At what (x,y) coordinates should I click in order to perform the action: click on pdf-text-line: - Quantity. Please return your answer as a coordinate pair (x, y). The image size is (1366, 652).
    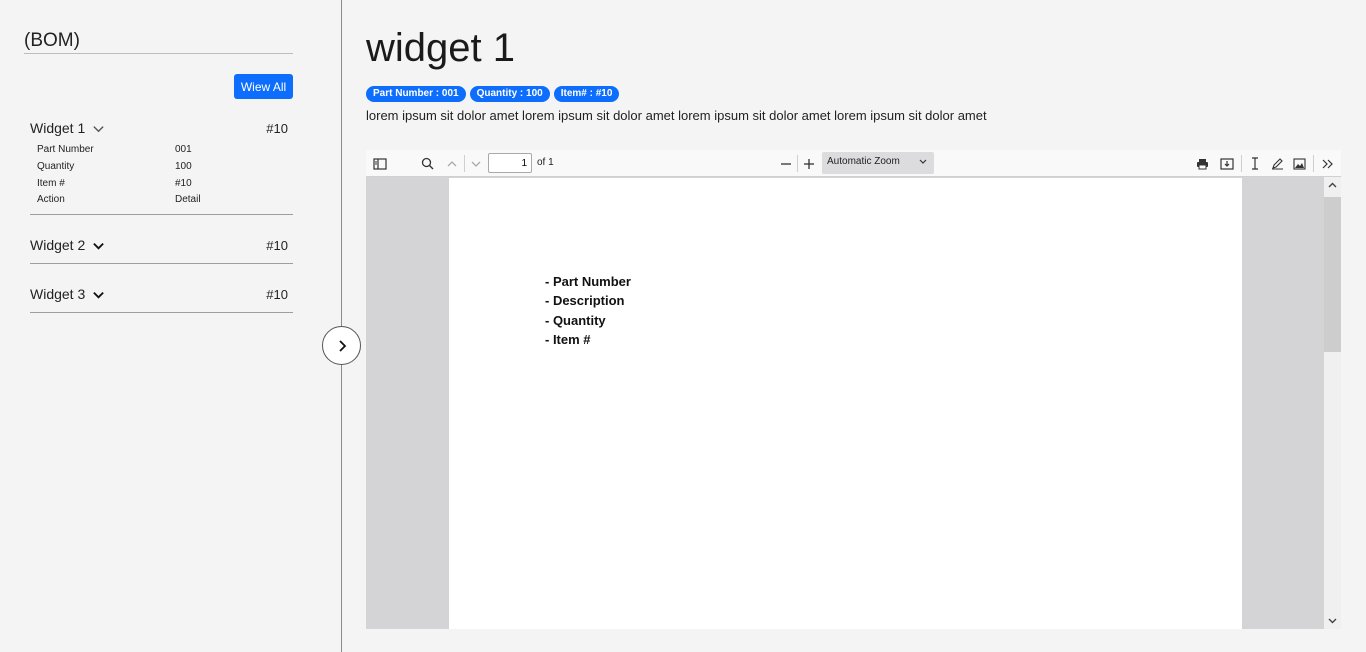
    Looking at the image, I should click on (575, 320).